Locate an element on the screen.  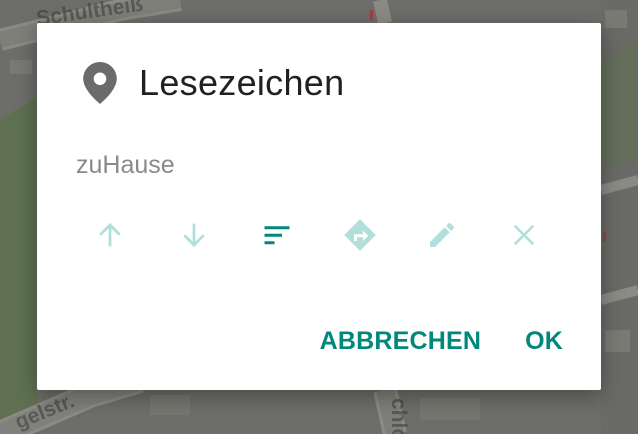
dialog-header: Lesezeichen is located at coordinates (213, 83).